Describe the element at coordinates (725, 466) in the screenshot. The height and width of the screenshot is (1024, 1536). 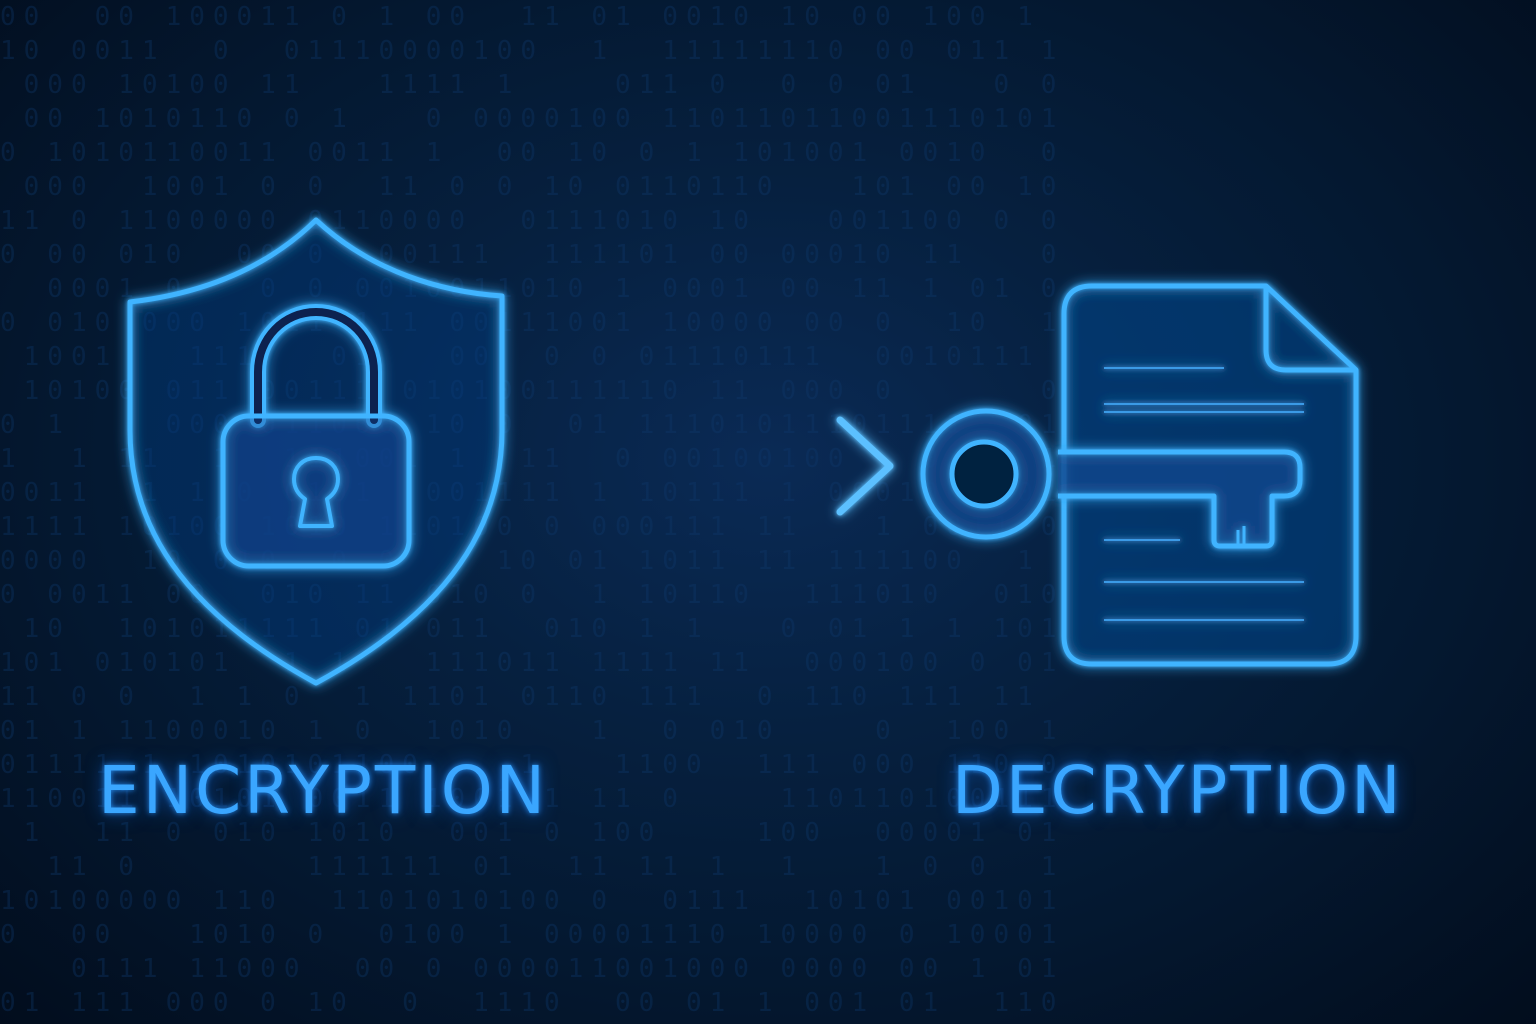
I see `arrow-right-icon` at that location.